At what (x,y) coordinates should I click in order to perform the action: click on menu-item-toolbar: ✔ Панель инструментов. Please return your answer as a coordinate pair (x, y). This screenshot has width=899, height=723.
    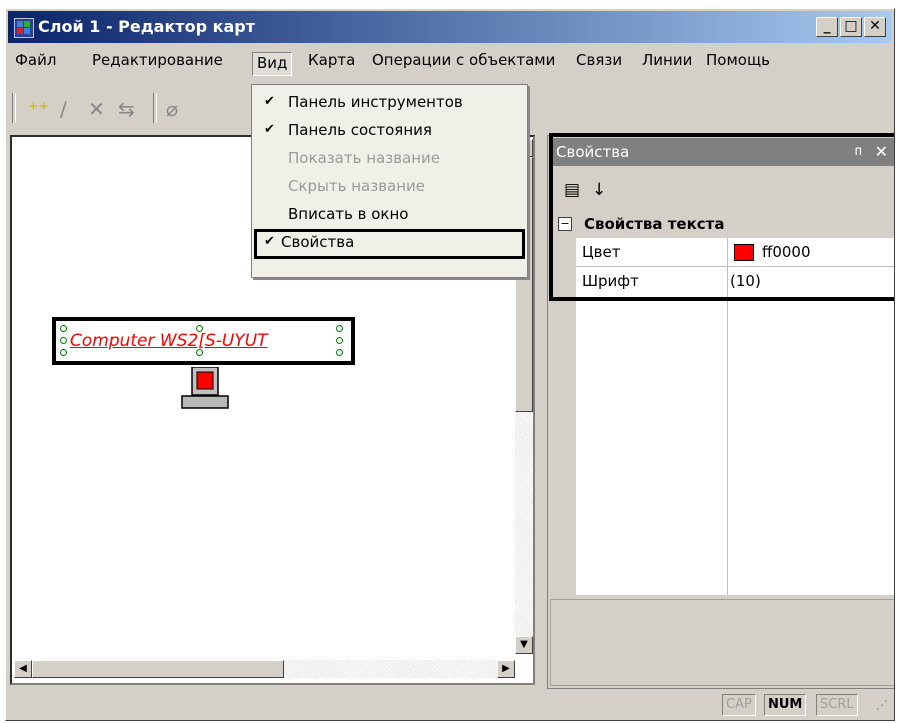
    Looking at the image, I should click on (388, 102).